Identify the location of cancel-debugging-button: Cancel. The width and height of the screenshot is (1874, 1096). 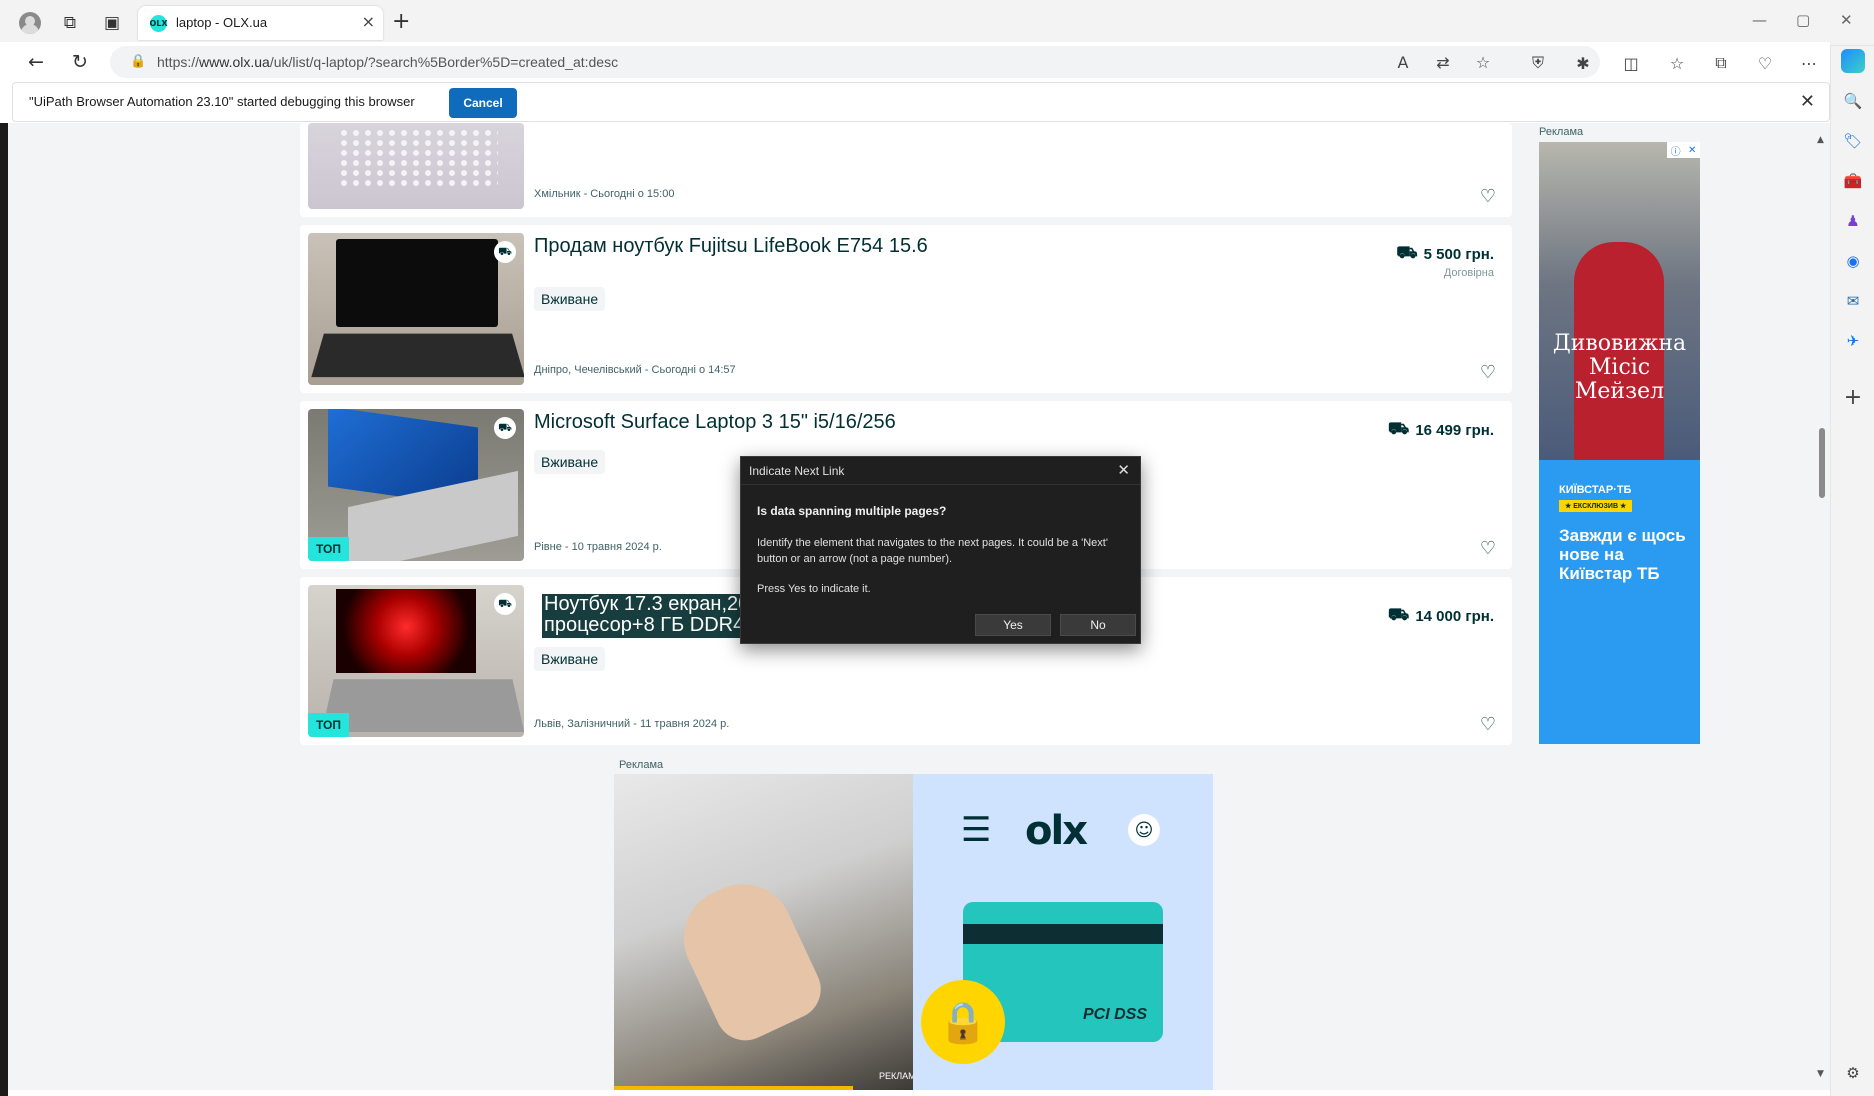
(483, 103).